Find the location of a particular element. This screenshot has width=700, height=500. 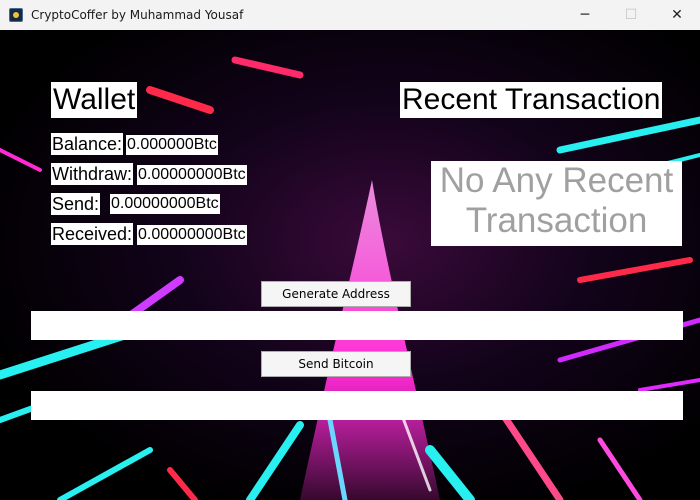

maximize-button: ☐ is located at coordinates (631, 15).